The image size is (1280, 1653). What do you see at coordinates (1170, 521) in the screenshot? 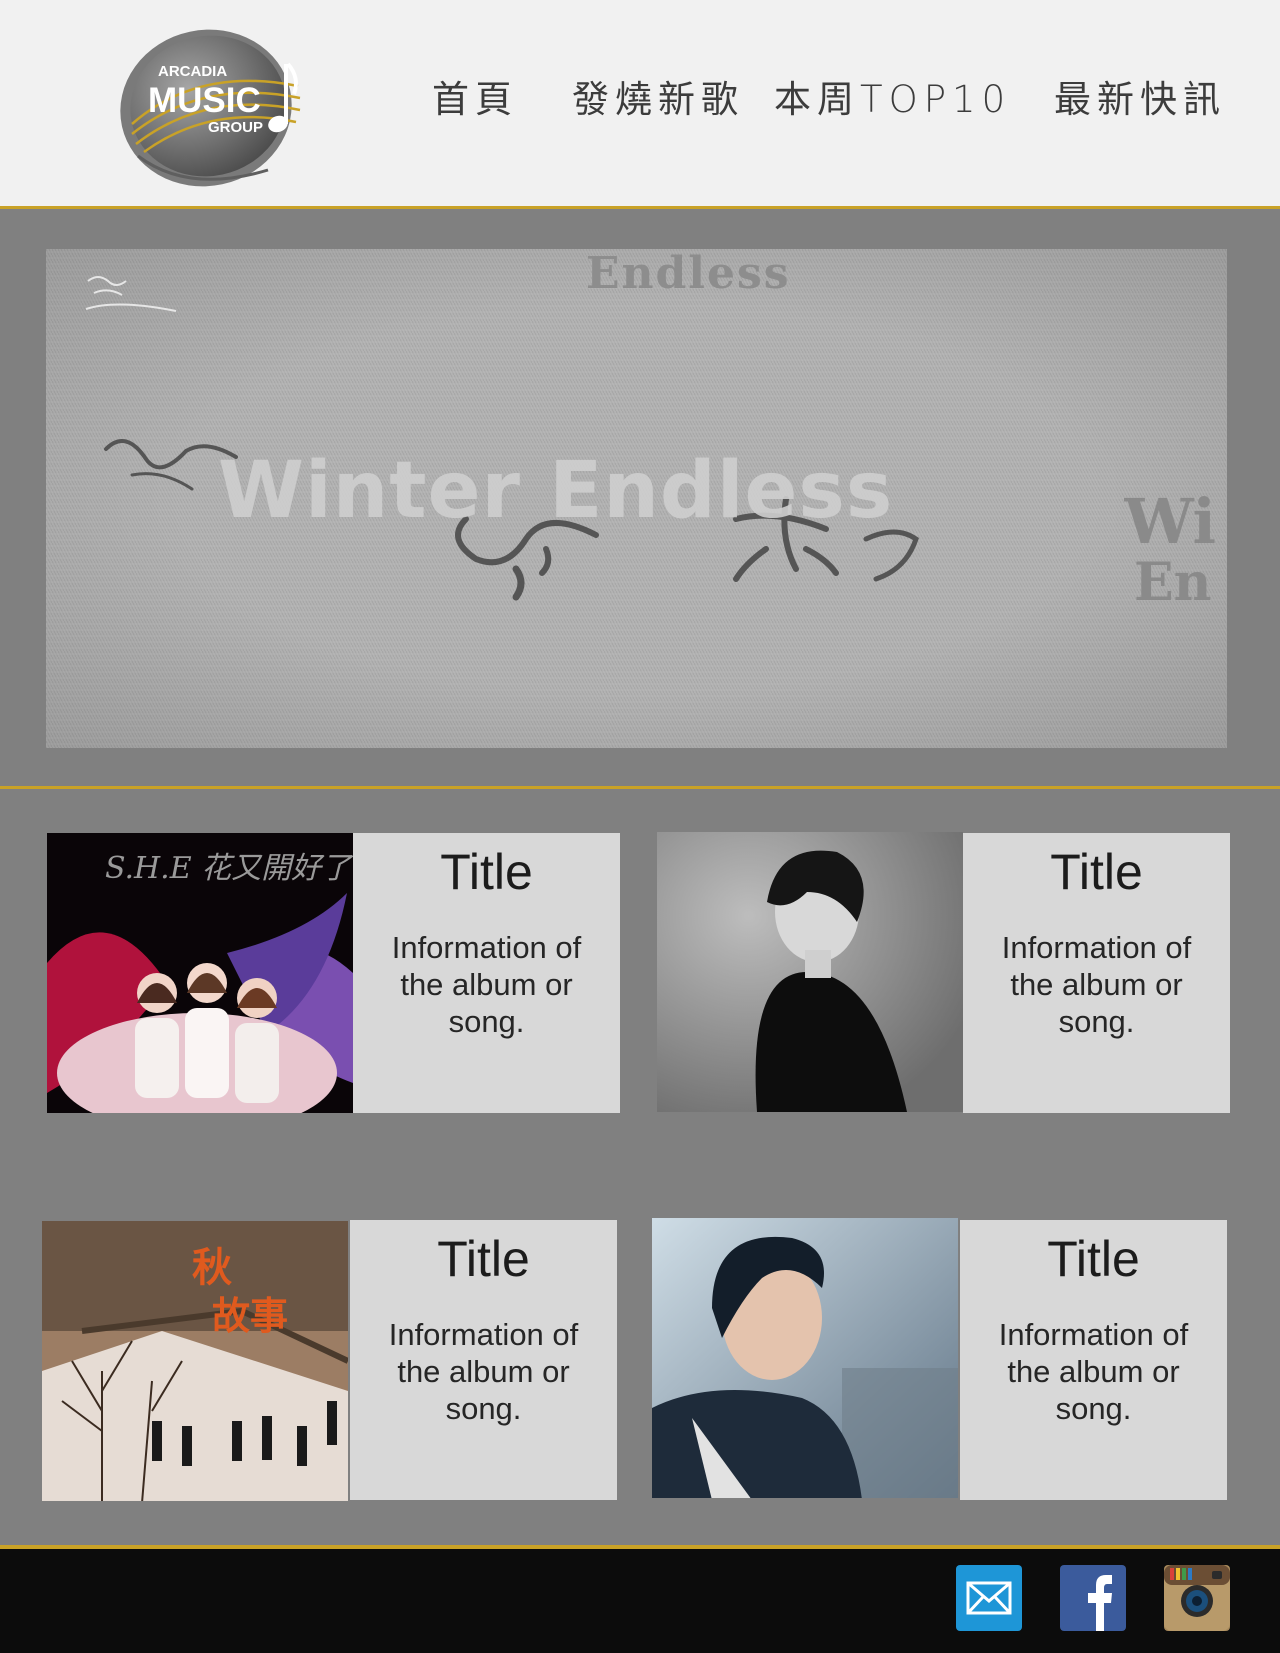
I see `hero-side-text-1: Wi` at bounding box center [1170, 521].